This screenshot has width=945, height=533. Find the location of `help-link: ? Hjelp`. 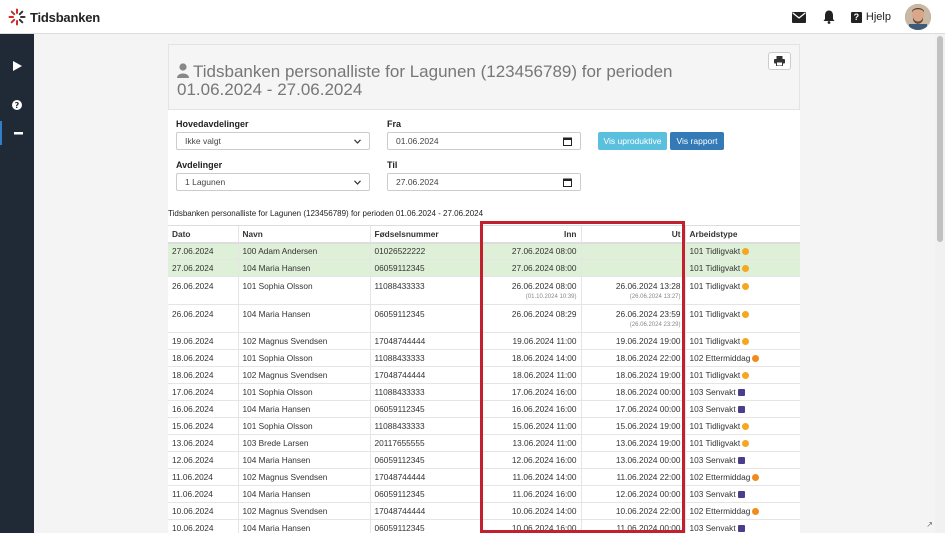

help-link: ? Hjelp is located at coordinates (870, 17).